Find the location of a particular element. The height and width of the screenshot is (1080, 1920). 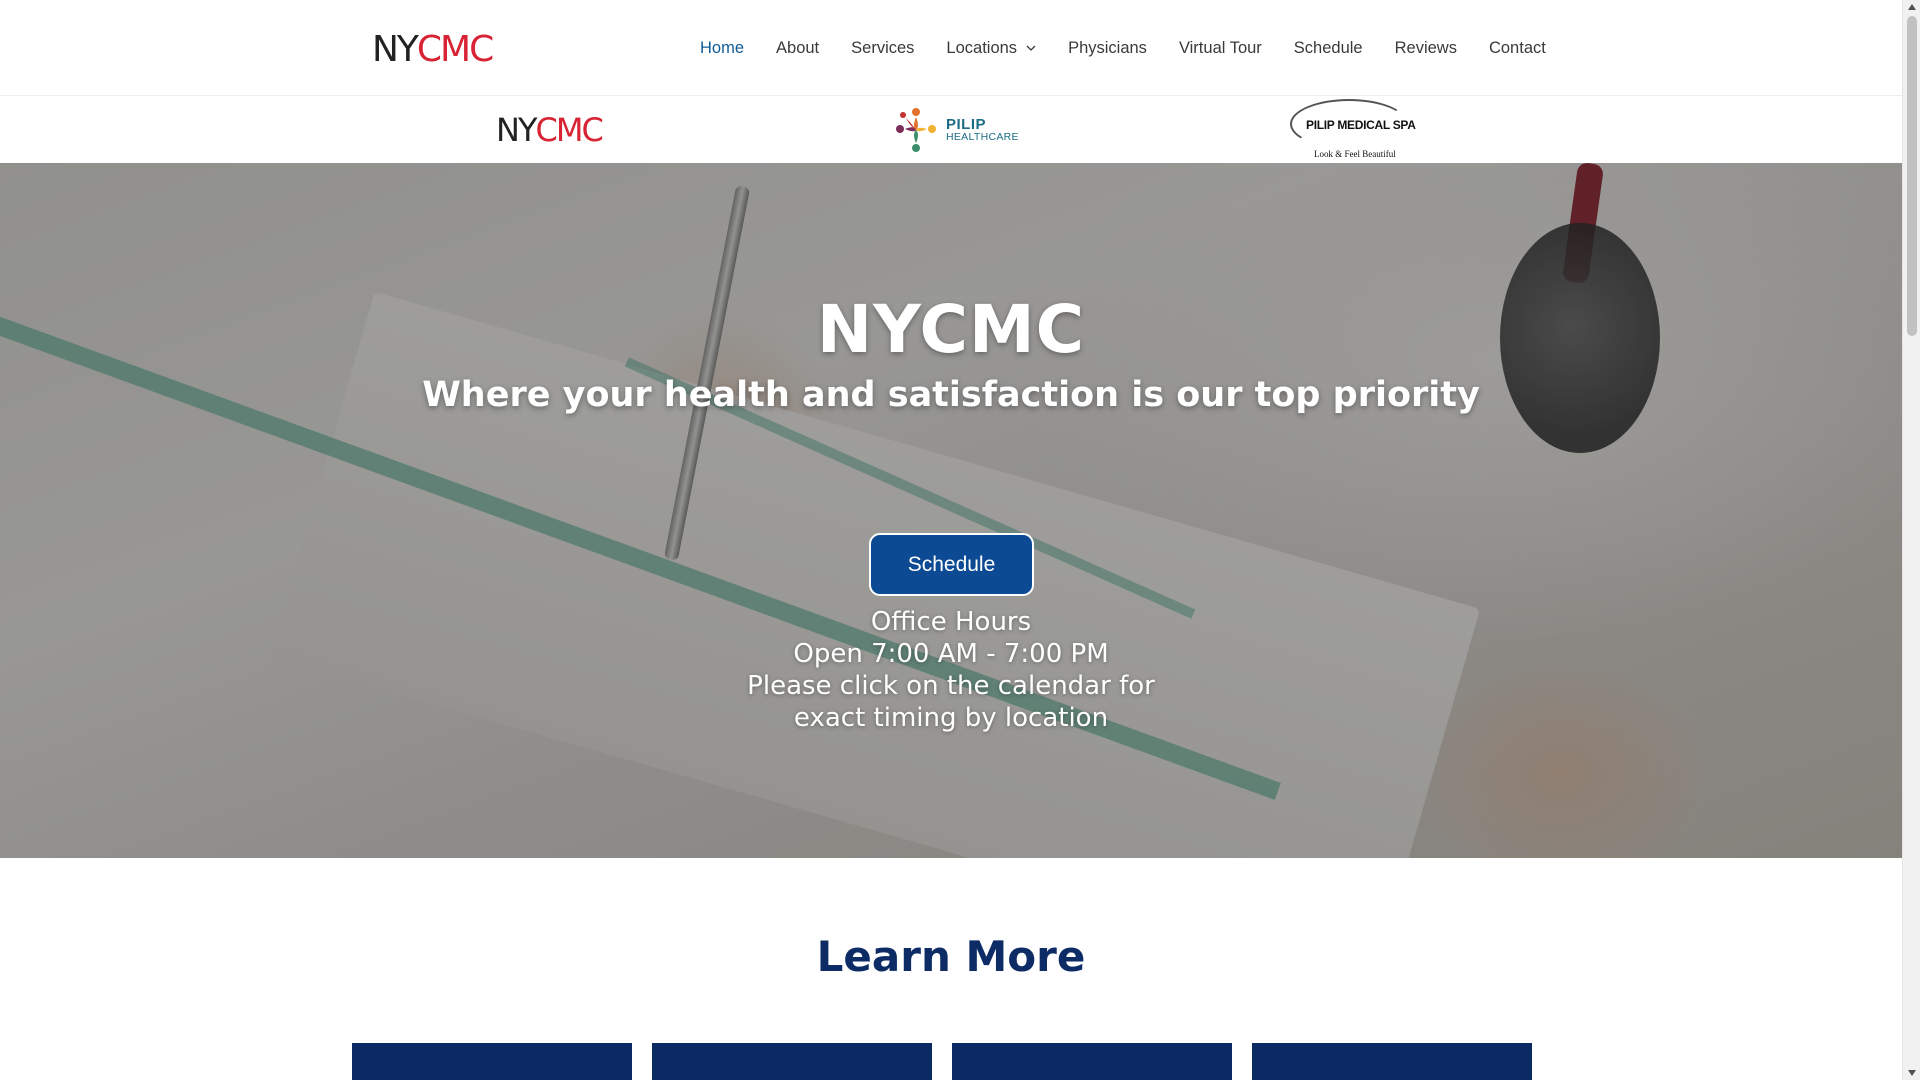

logo-wordmark: NY CMC is located at coordinates (433, 49).